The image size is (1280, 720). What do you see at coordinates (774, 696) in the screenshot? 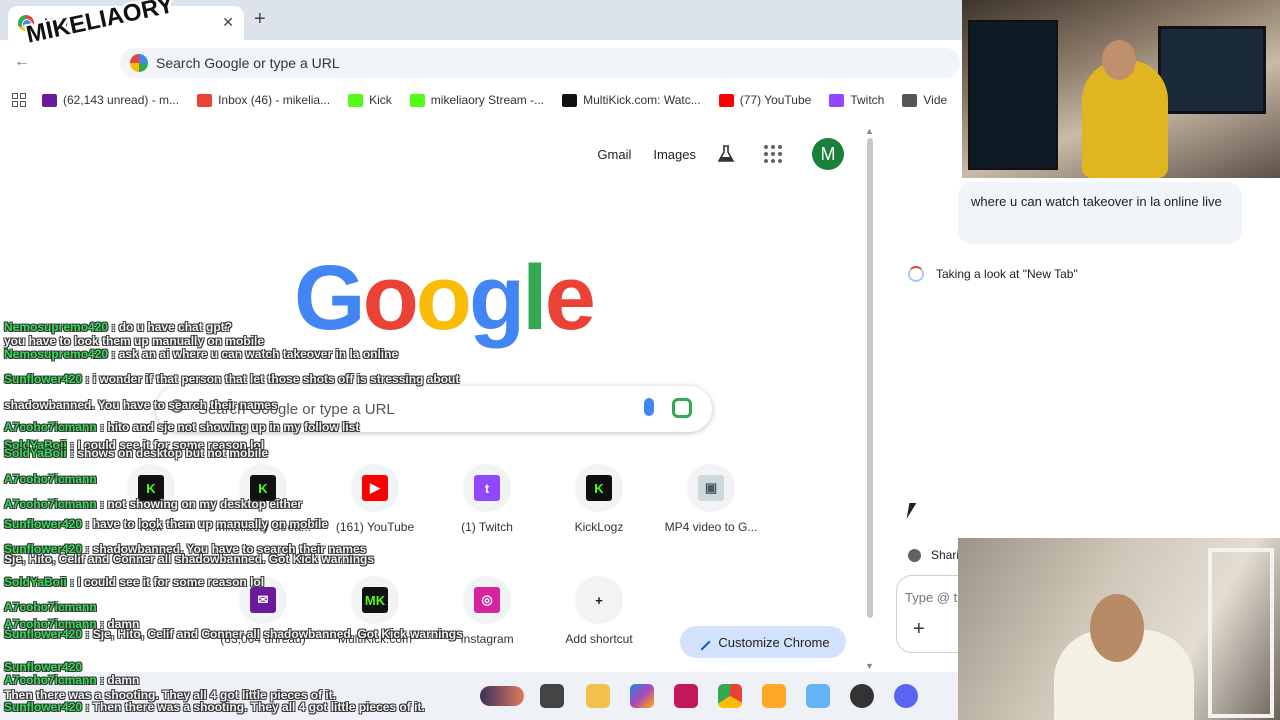
I see `brightness-app-icon` at bounding box center [774, 696].